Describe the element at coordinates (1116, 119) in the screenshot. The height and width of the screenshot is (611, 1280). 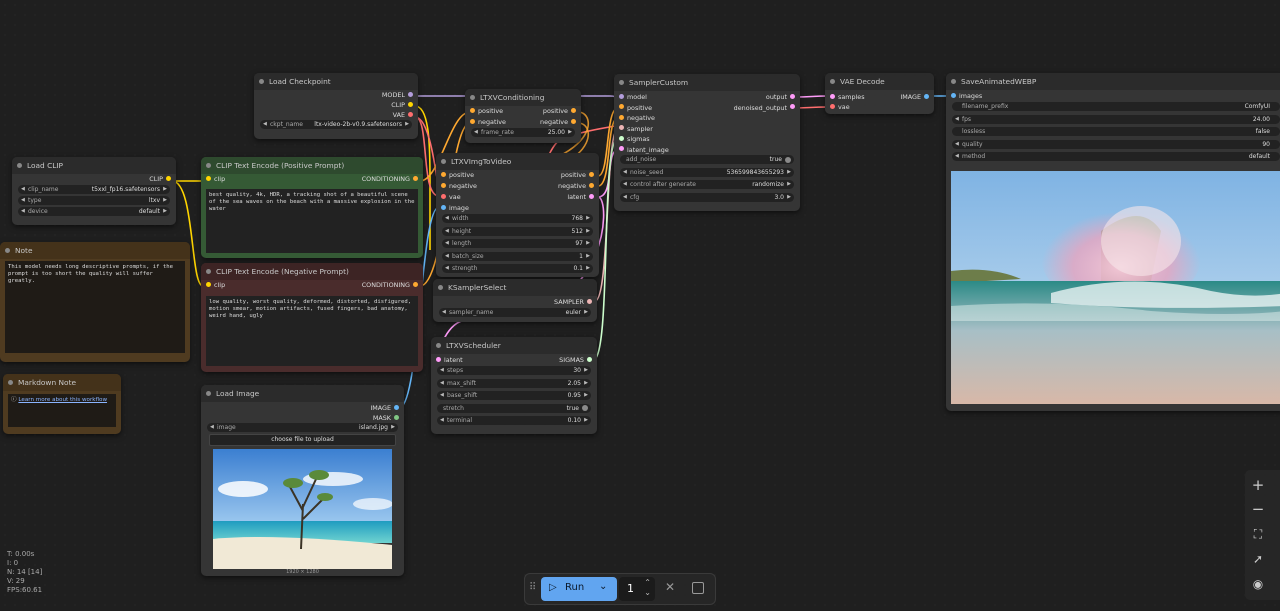
I see `fps-number: ◀ fps 24.00` at that location.